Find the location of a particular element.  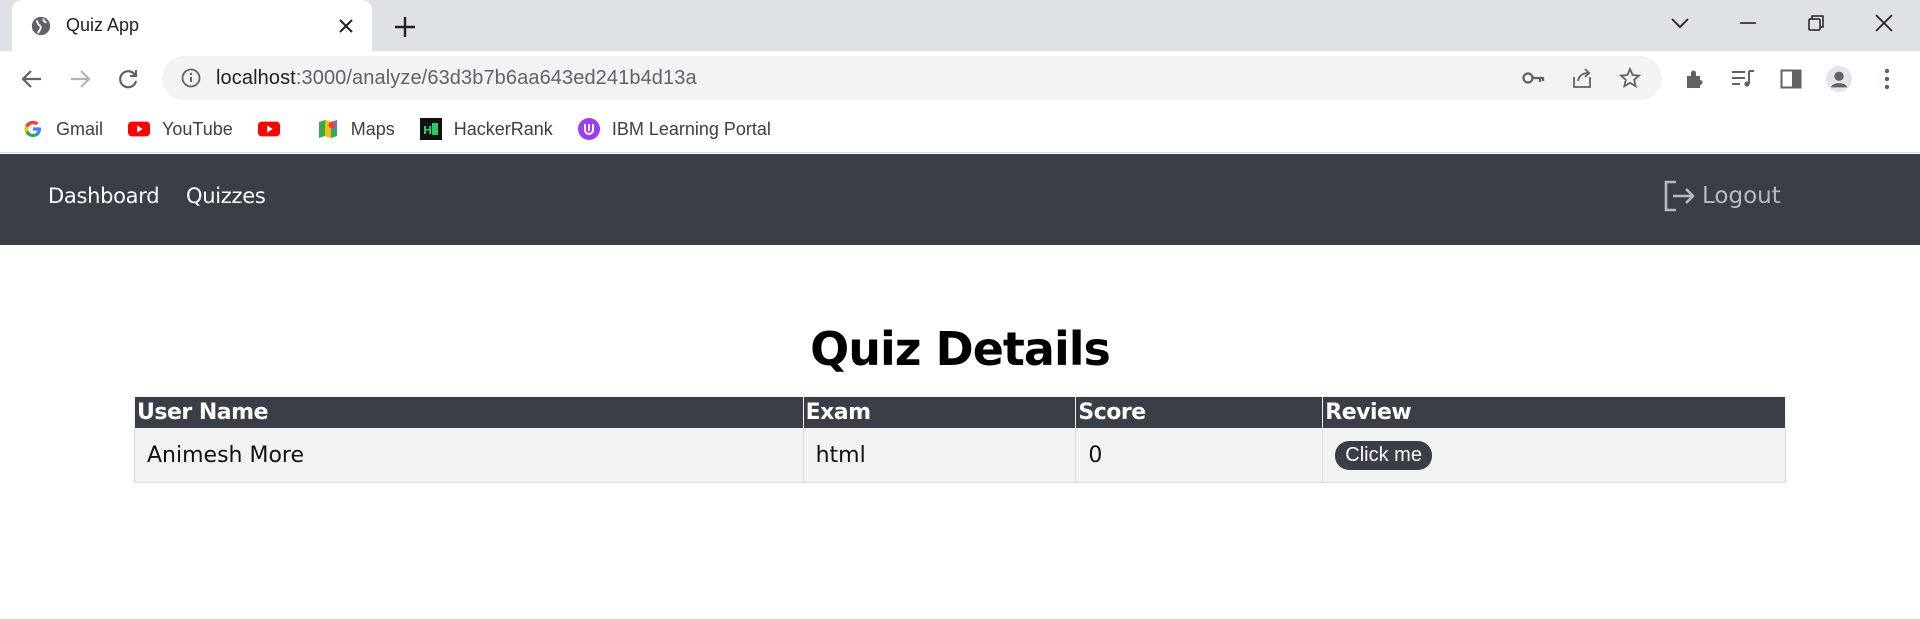

hackerrank-icon: H is located at coordinates (430, 129).